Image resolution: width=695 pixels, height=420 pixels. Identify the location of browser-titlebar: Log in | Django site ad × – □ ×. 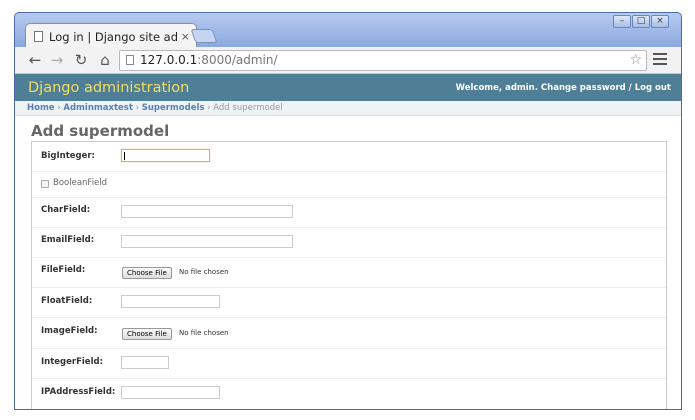
(348, 31).